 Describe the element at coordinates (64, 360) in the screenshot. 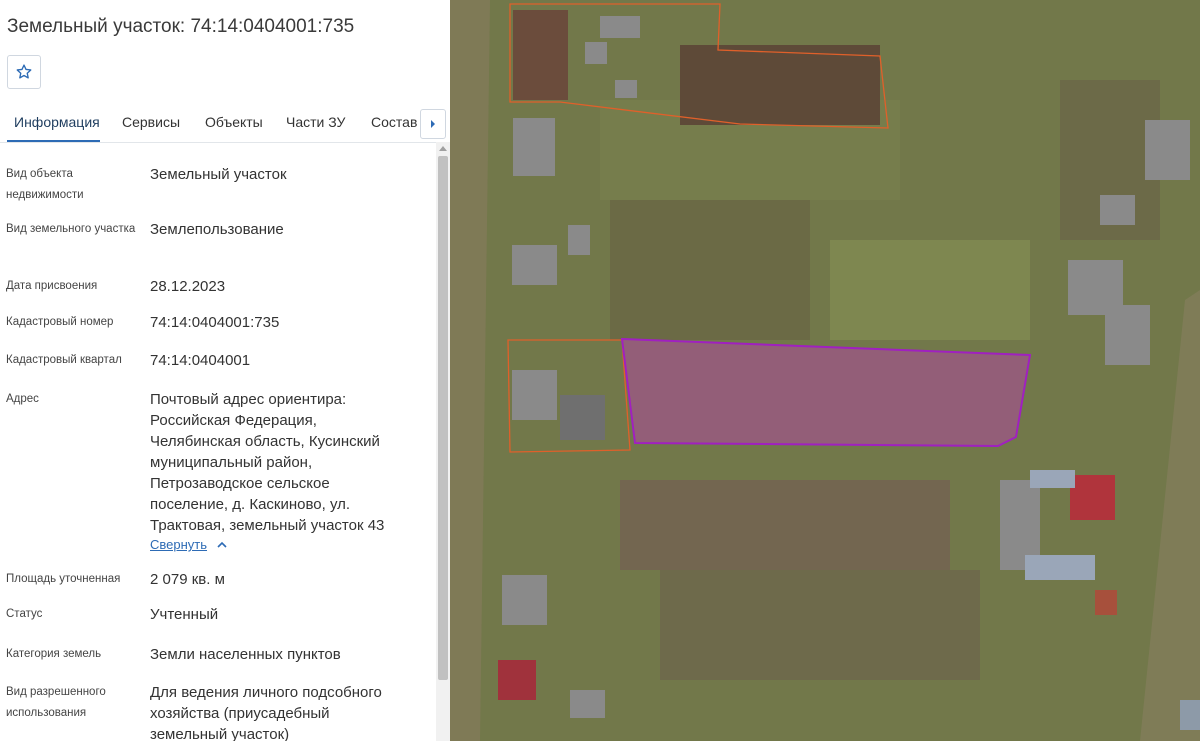

I see `field-label: Кадастровый квартал` at that location.